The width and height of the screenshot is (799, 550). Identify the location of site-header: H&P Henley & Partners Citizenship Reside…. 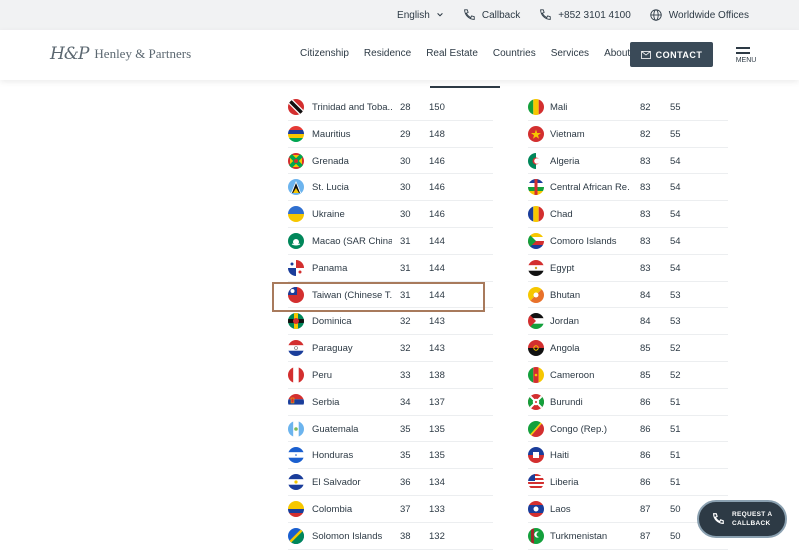
(399, 59).